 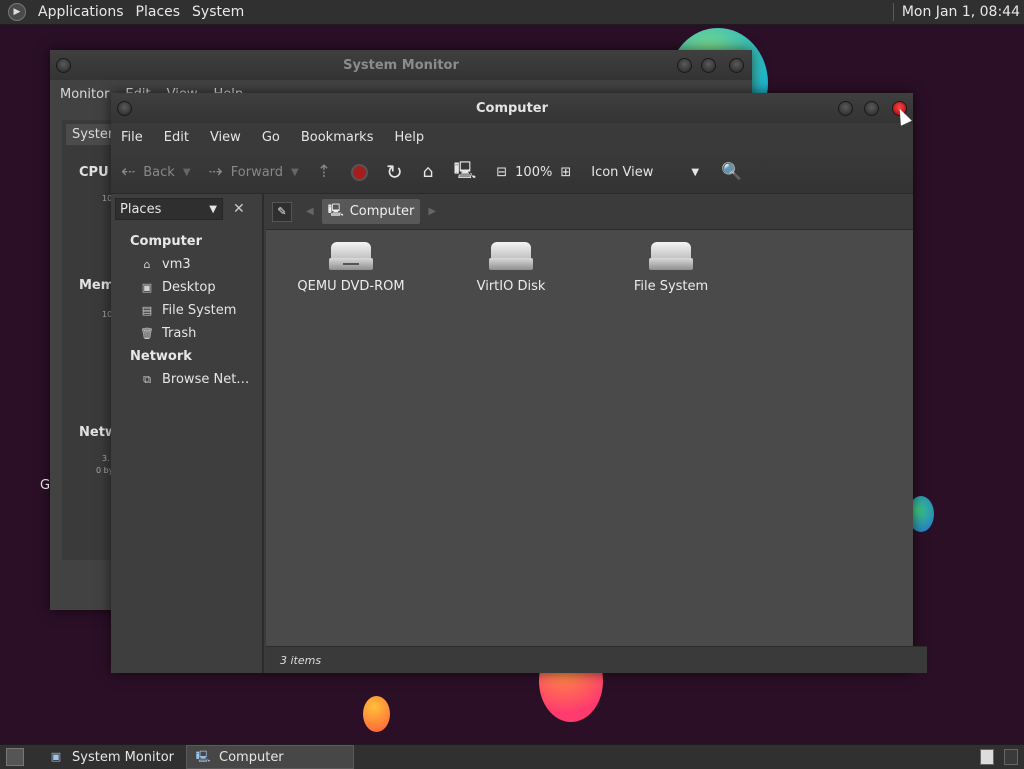 I want to click on search-icon: 🔍, so click(x=732, y=172).